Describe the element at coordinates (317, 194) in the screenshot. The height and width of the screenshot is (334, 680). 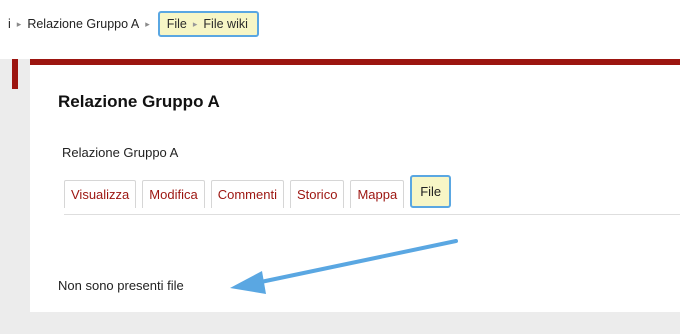
I see `tab-storico: Storico` at that location.